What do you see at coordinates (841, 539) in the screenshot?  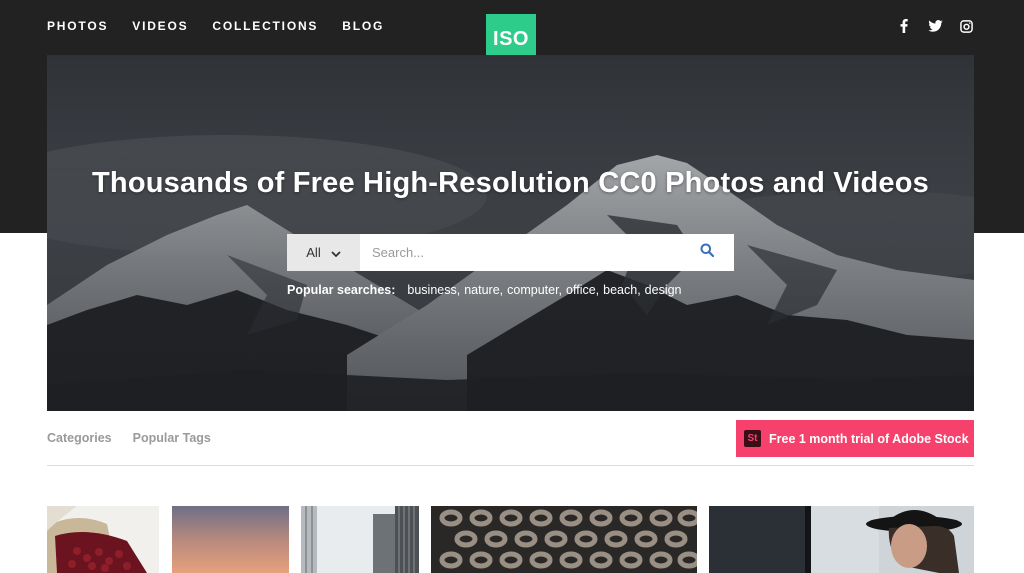 I see `woman-hat-photo` at bounding box center [841, 539].